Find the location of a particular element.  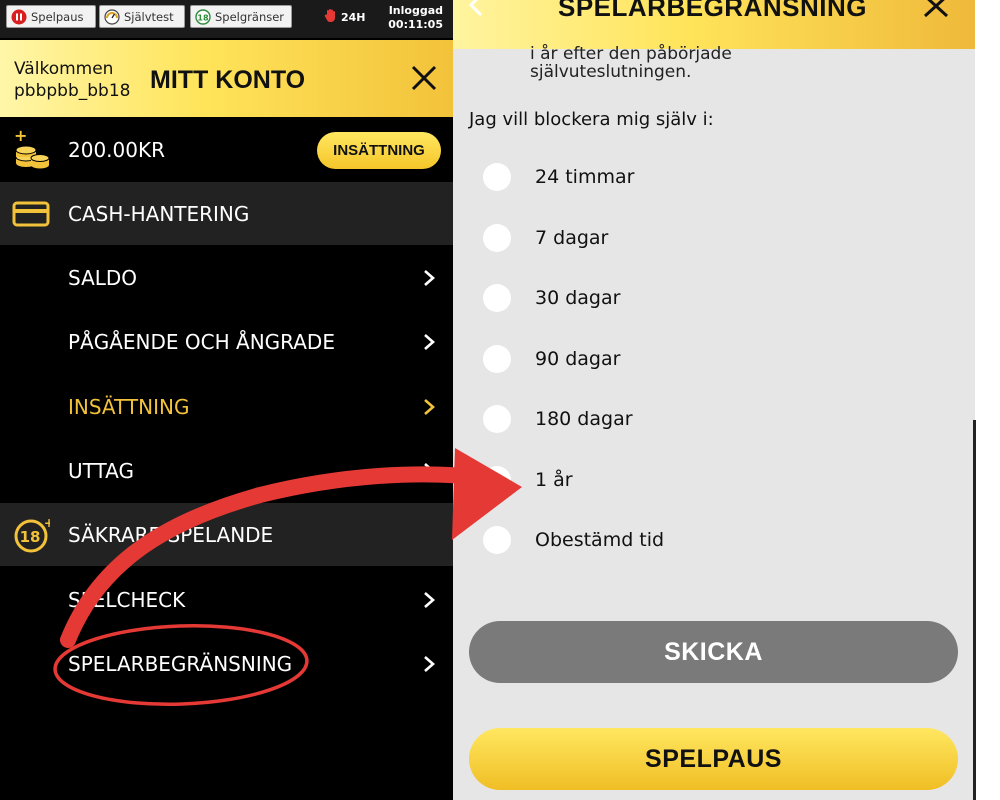

option-1-year: 1 år is located at coordinates (528, 480).